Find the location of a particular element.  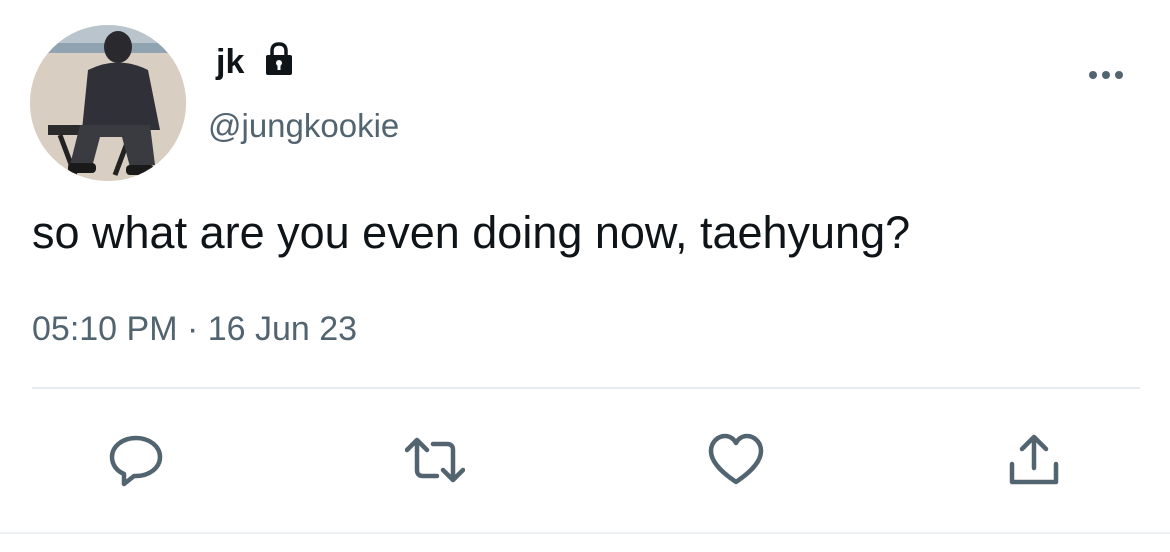

speech-bubble-icon is located at coordinates (136, 461).